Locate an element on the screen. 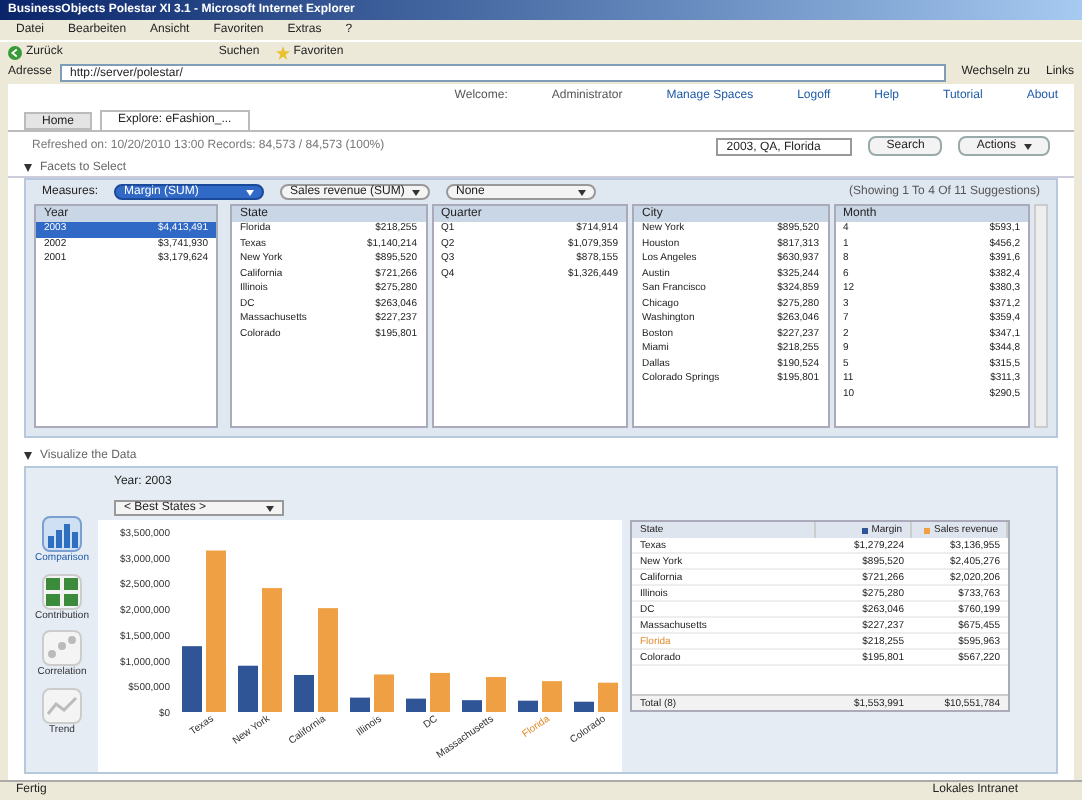 Image resolution: width=1082 pixels, height=800 pixels. tile-grid-icon is located at coordinates (62, 591).